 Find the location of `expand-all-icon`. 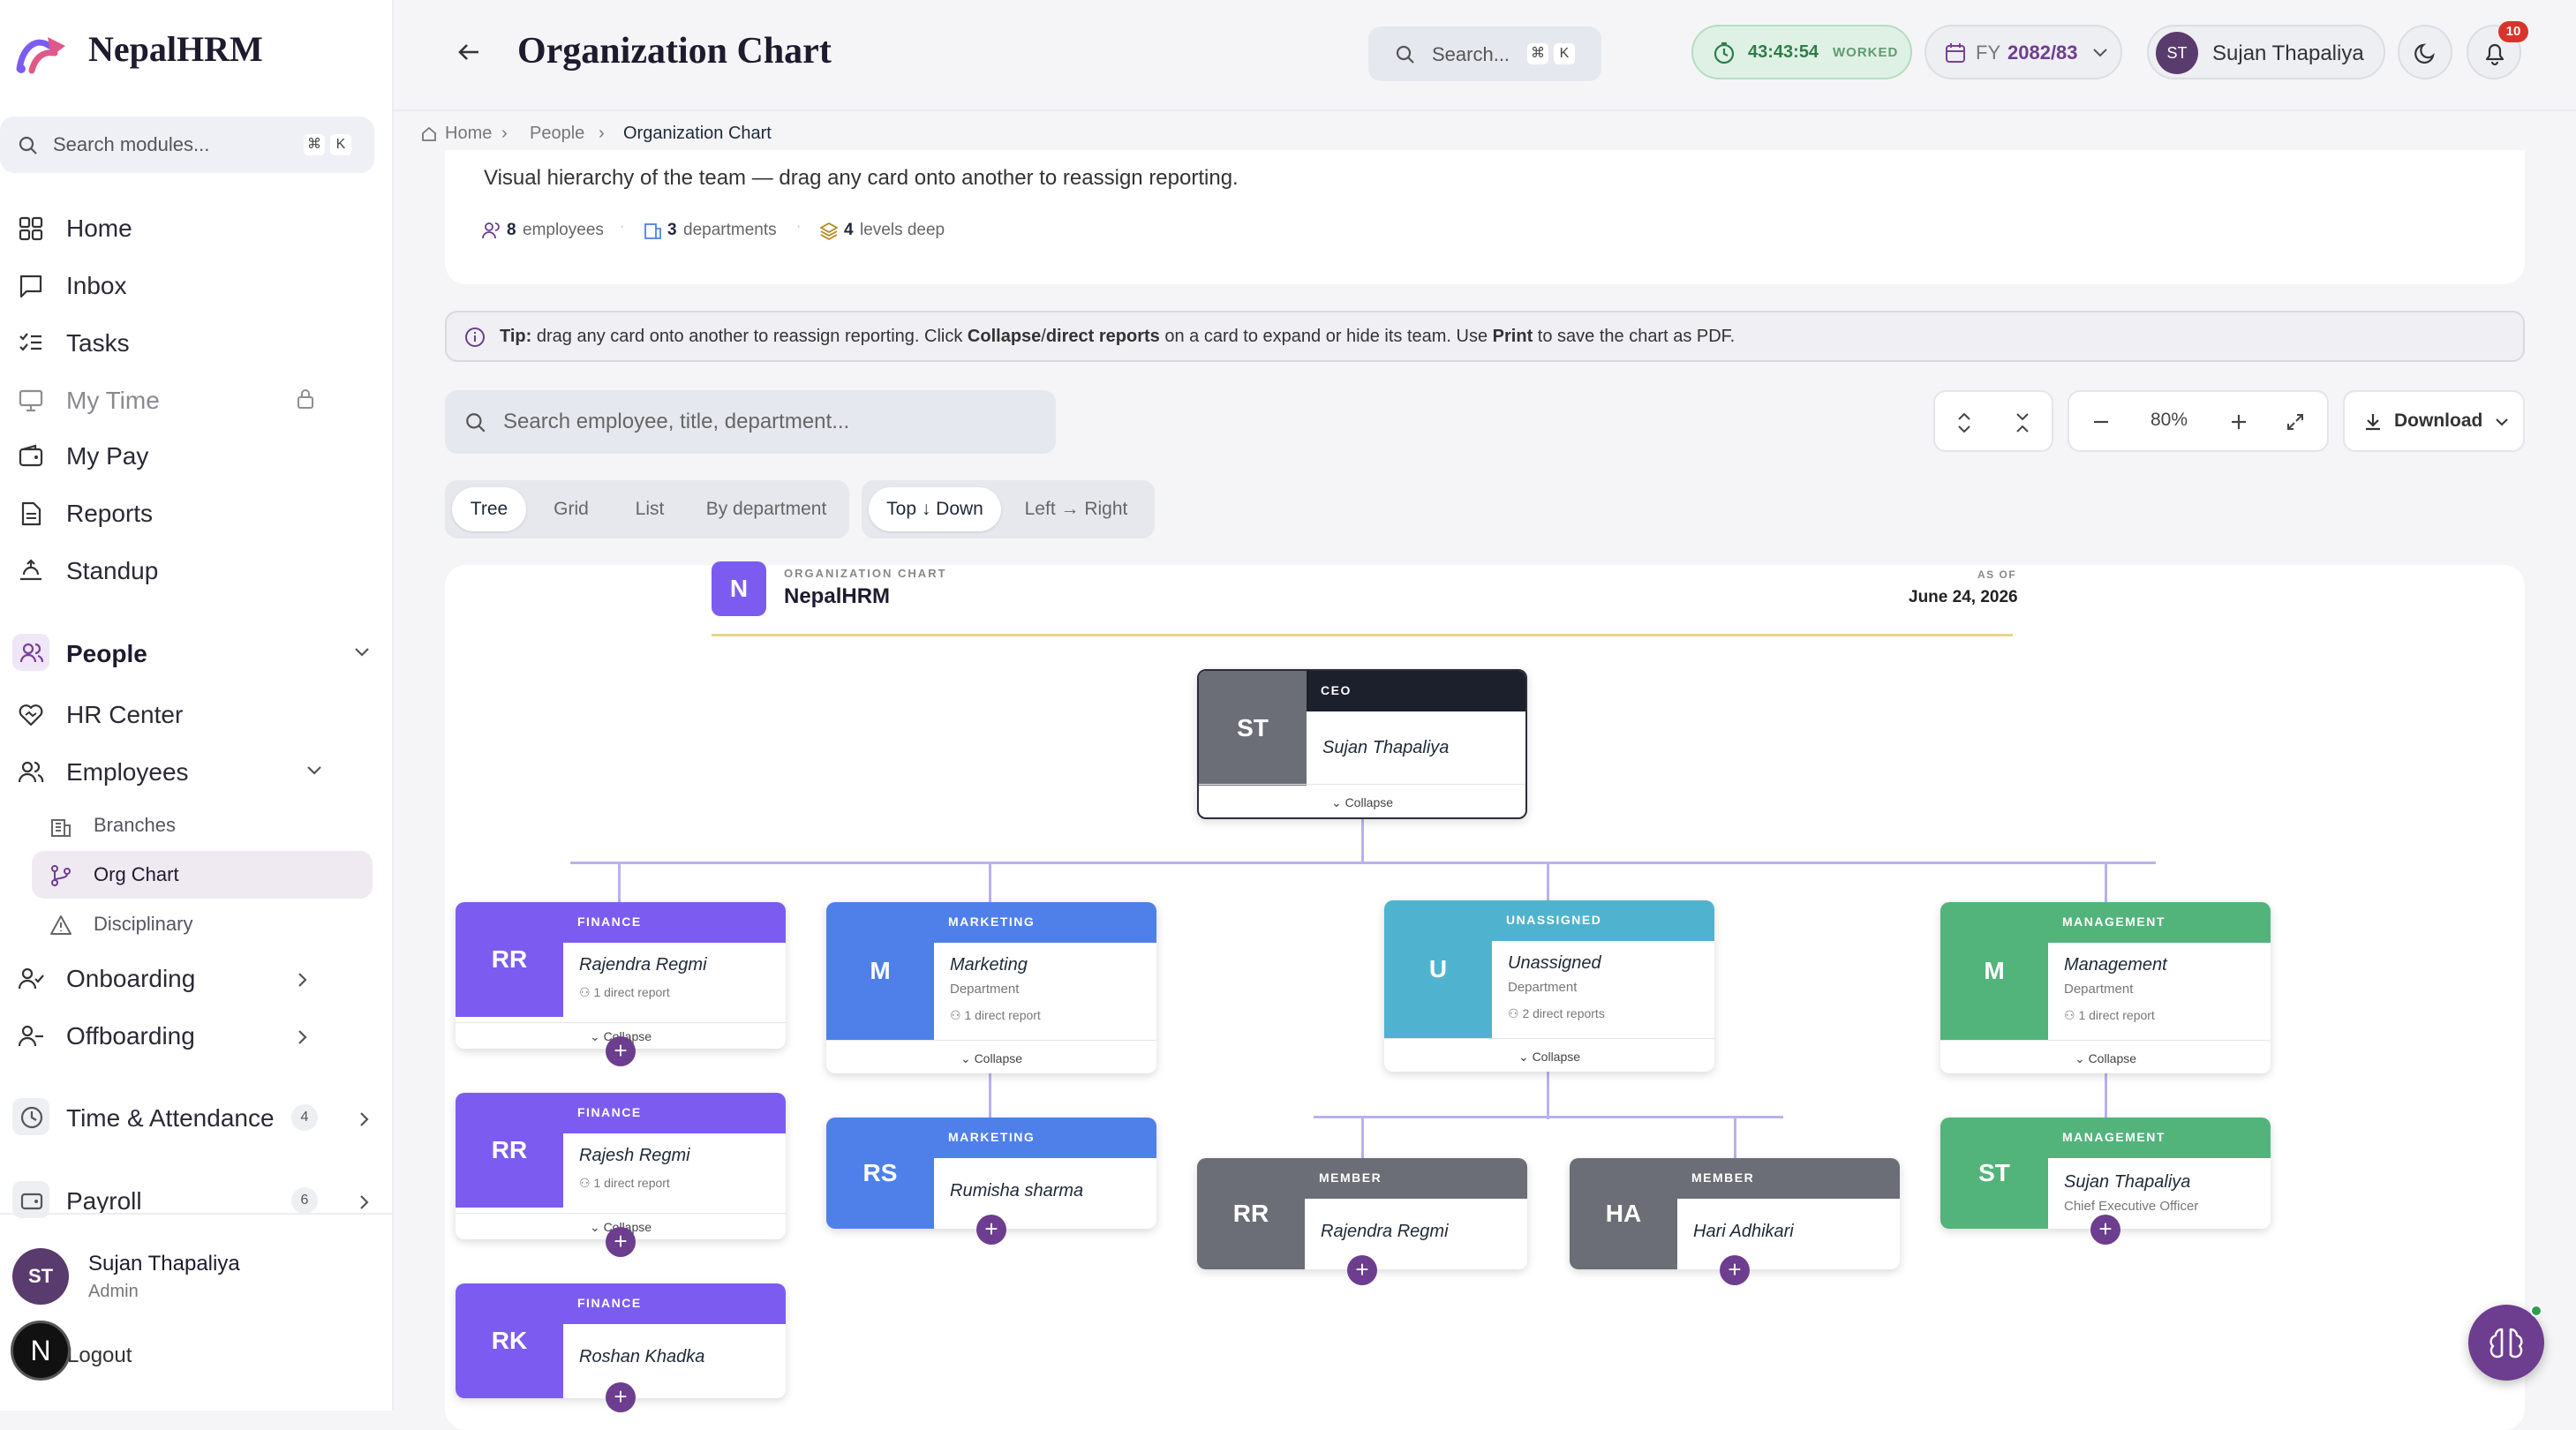

expand-all-icon is located at coordinates (1965, 423).